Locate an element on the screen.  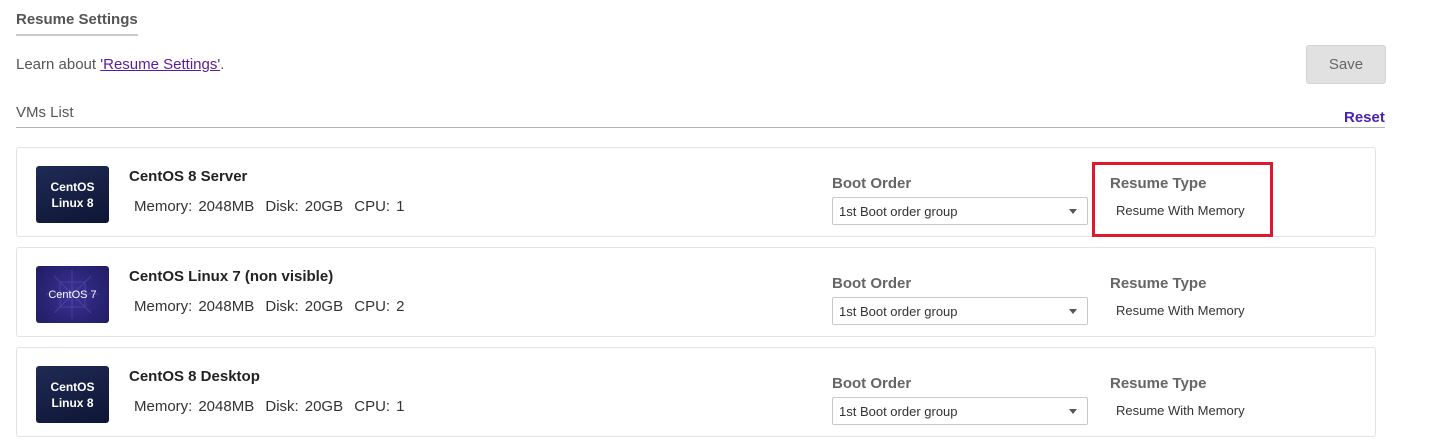
vms-list-label: VMs List is located at coordinates (45, 112).